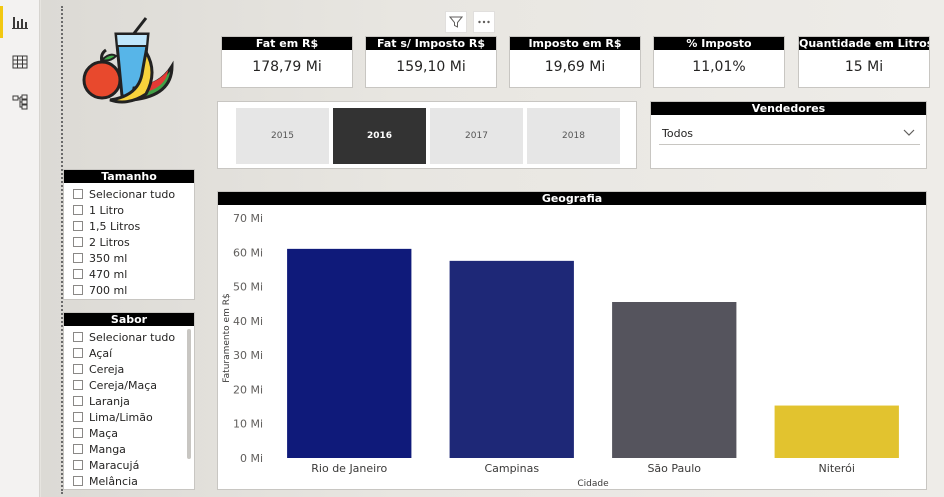 The height and width of the screenshot is (497, 944). I want to click on visual-header, so click(471, 22).